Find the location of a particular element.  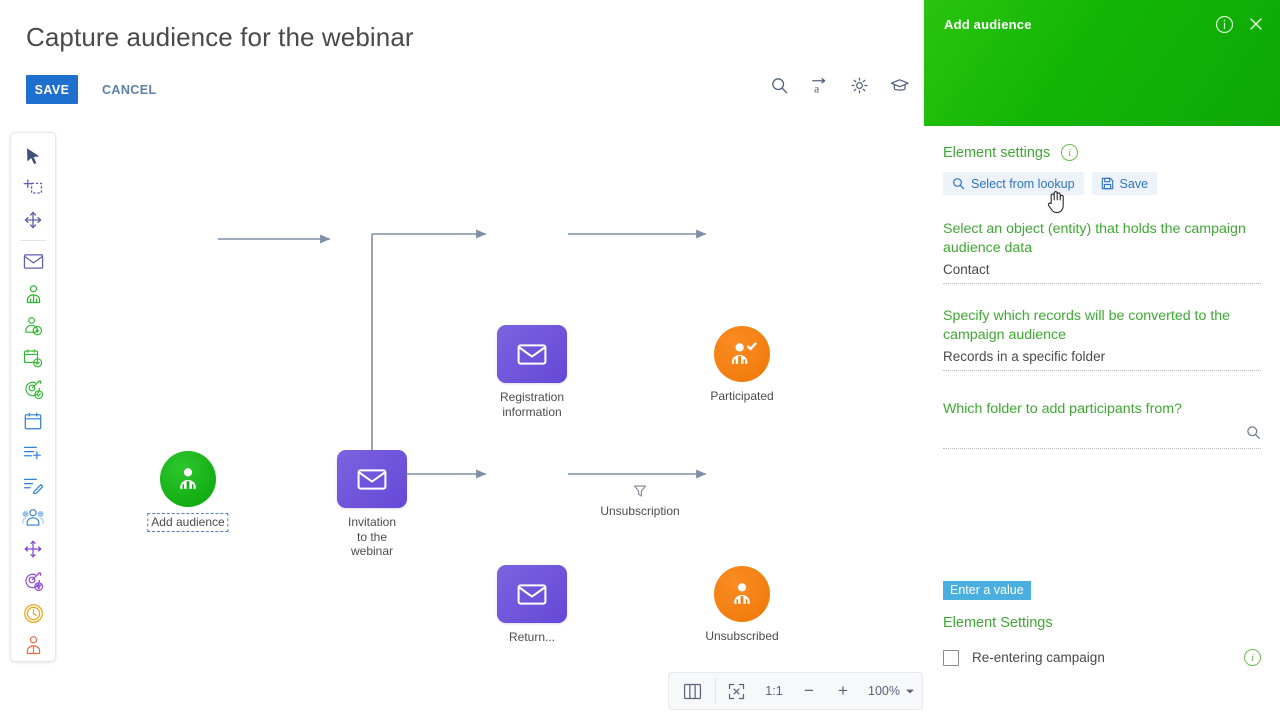

re-entering-campaign-checkbox is located at coordinates (951, 657).